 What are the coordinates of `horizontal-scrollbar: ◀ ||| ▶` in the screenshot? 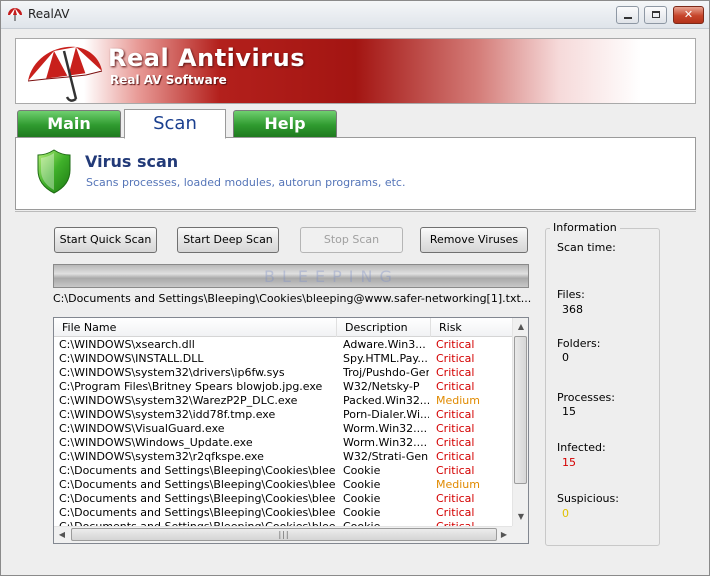 It's located at (283, 534).